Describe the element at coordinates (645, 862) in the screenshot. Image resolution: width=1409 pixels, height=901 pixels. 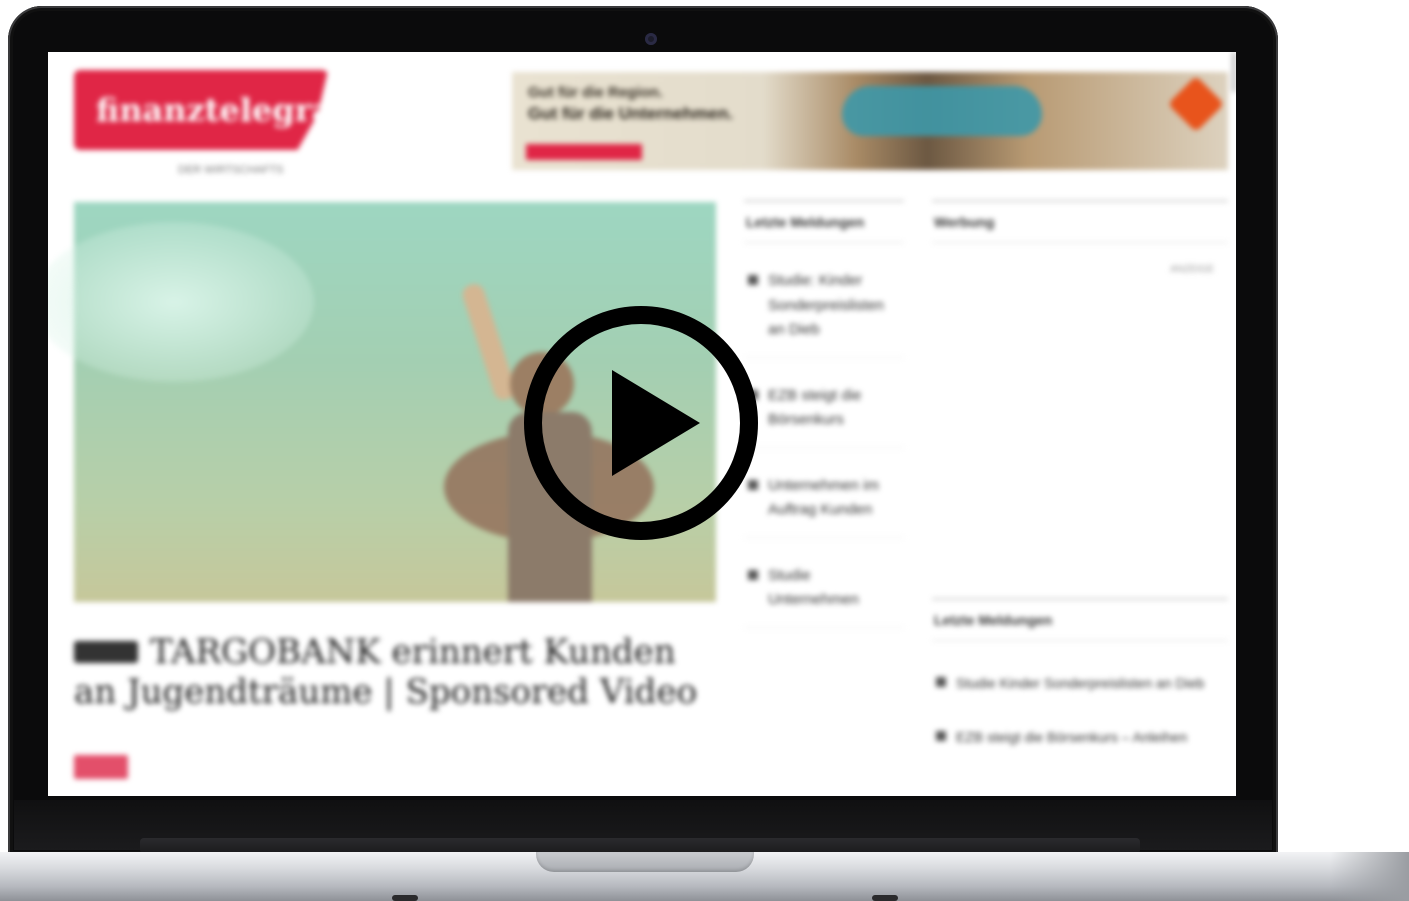
I see `laptop-notch` at that location.